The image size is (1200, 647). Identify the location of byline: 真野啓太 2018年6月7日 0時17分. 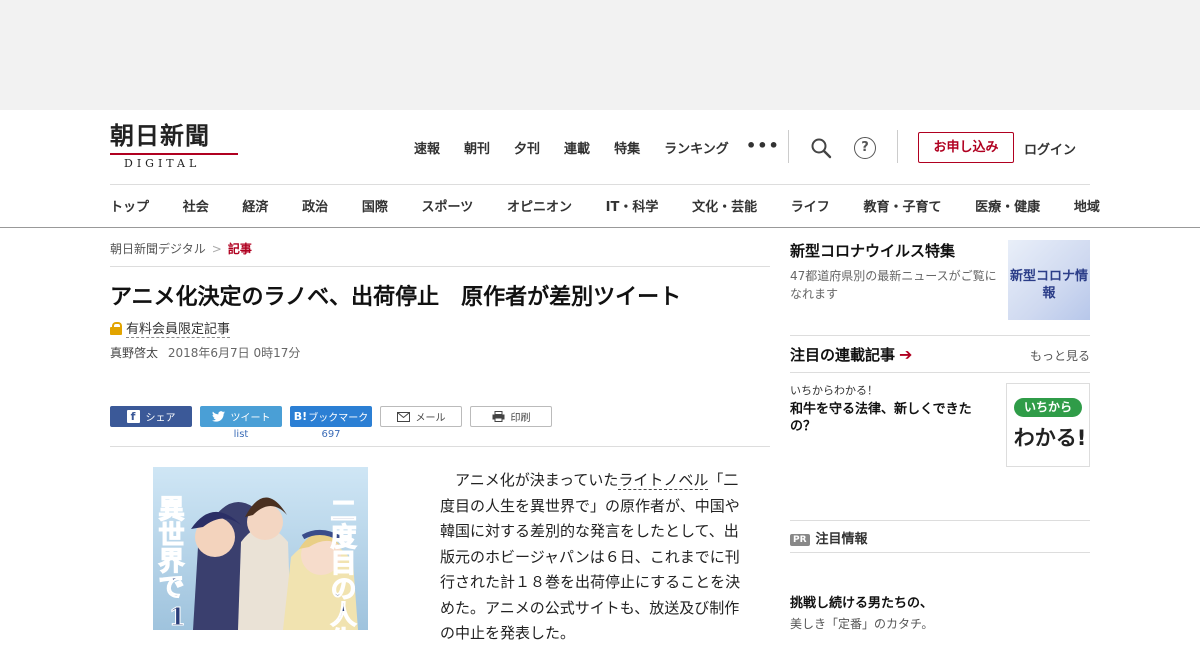
(440, 352).